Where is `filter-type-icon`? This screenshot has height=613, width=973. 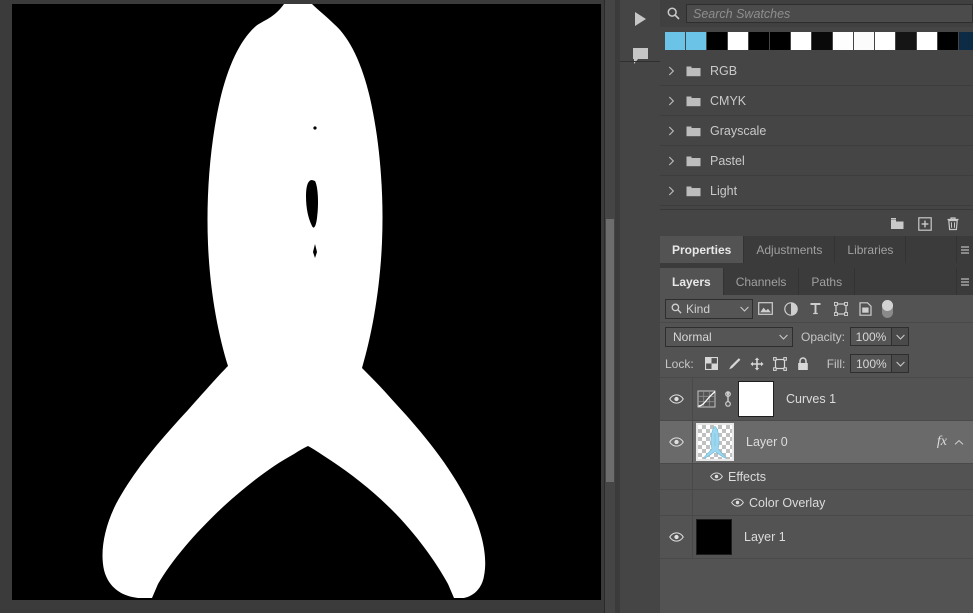
filter-type-icon is located at coordinates (815, 309).